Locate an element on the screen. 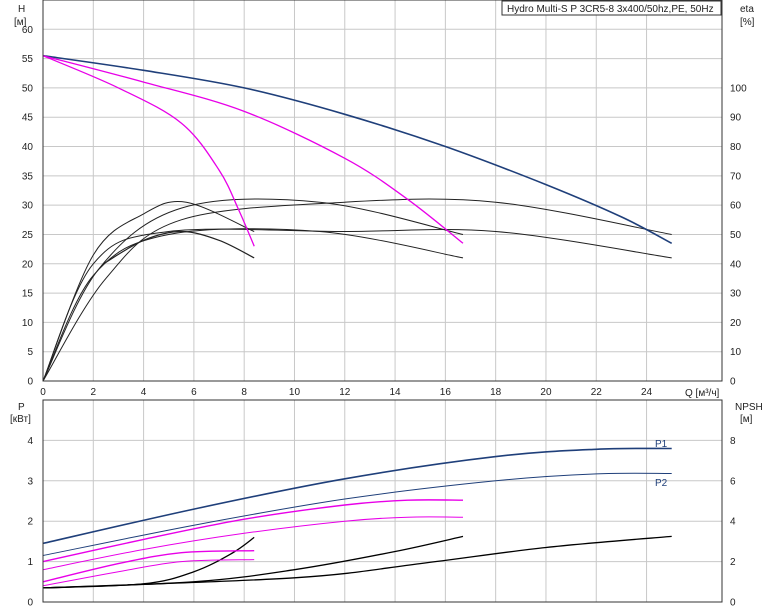 This screenshot has width=774, height=611. y2-axis-title-npsh: NPSH is located at coordinates (749, 407).